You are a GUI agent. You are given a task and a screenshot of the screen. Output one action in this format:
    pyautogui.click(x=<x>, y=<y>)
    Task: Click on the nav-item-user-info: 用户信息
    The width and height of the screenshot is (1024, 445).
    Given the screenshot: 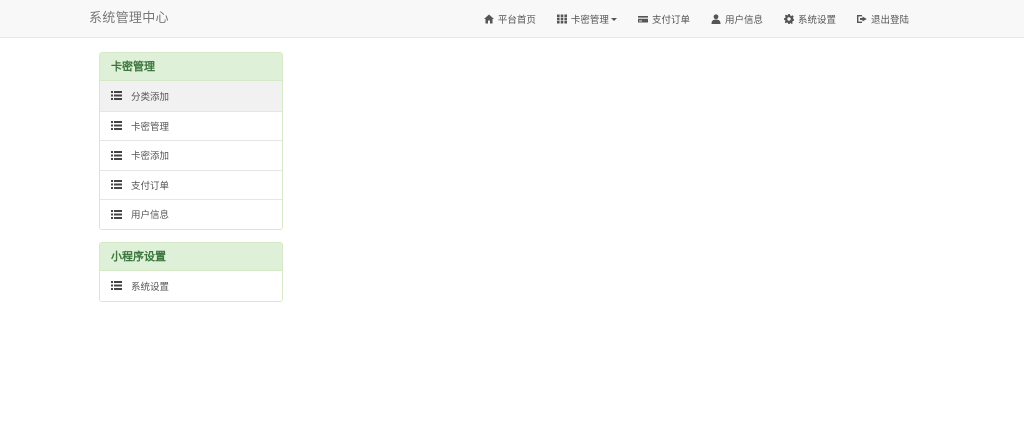 What is the action you would take?
    pyautogui.click(x=737, y=19)
    